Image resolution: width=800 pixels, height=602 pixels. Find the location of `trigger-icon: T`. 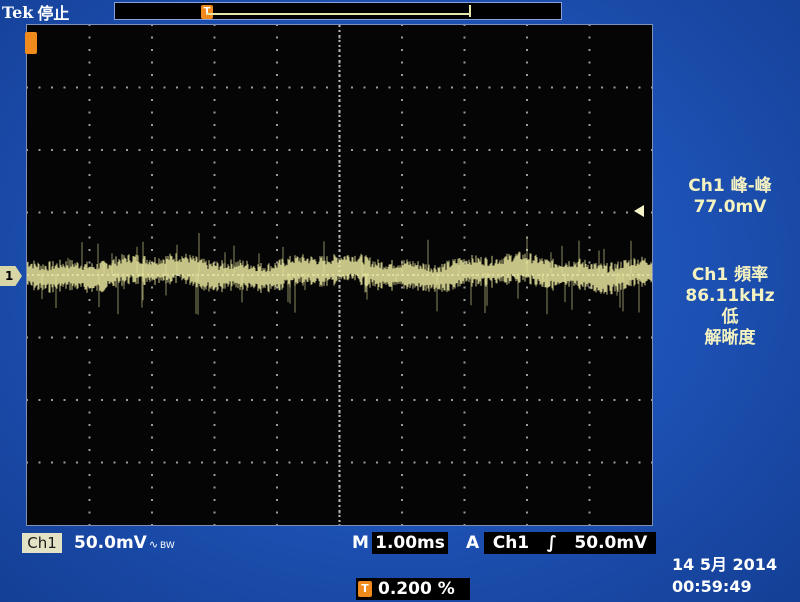

trigger-icon: T is located at coordinates (365, 589).